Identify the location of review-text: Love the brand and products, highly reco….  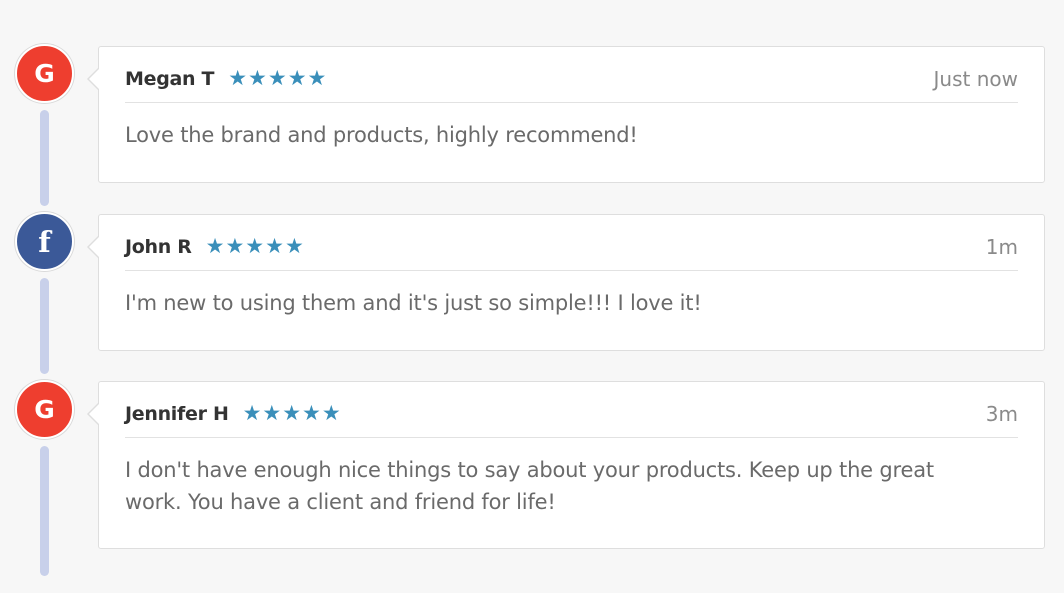
(381, 135).